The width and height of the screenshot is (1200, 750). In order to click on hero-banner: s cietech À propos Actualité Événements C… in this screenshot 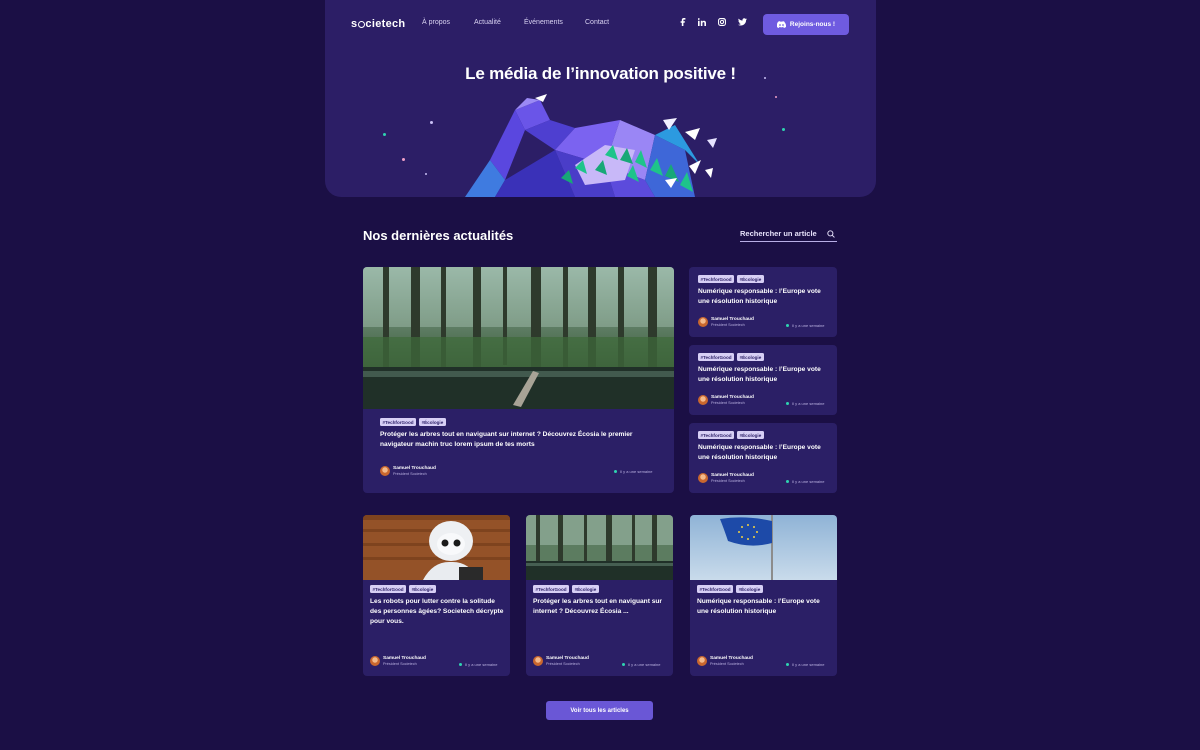, I will do `click(600, 98)`.